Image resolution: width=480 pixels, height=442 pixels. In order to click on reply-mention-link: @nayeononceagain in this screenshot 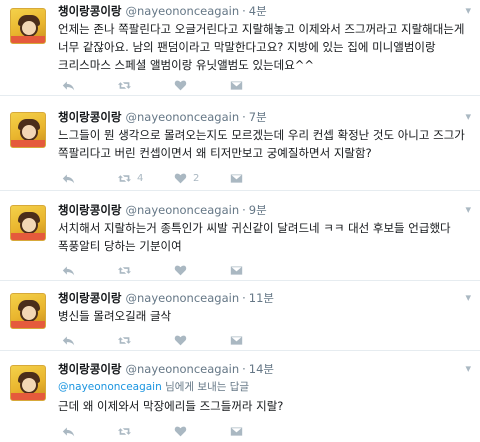, I will do `click(110, 387)`.